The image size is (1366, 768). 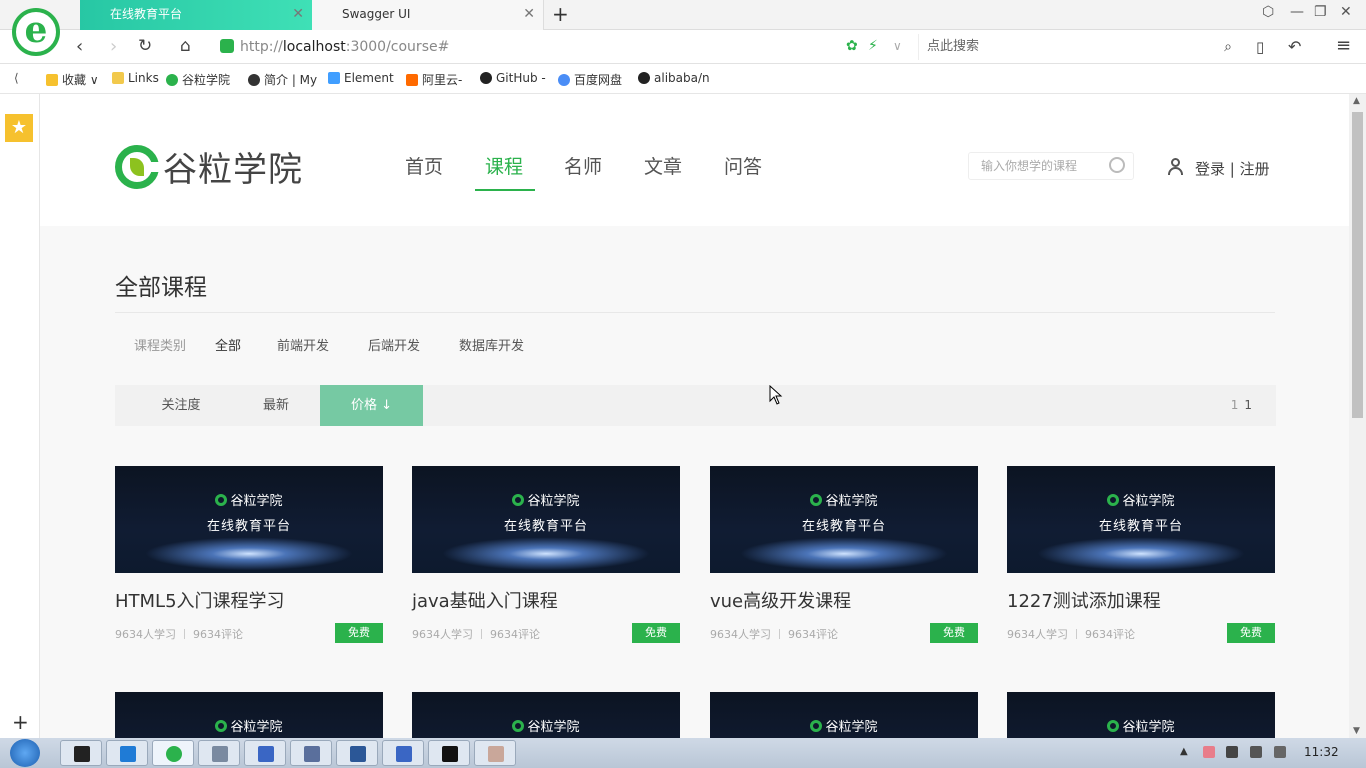 What do you see at coordinates (1232, 752) in the screenshot?
I see `tray-device-icon` at bounding box center [1232, 752].